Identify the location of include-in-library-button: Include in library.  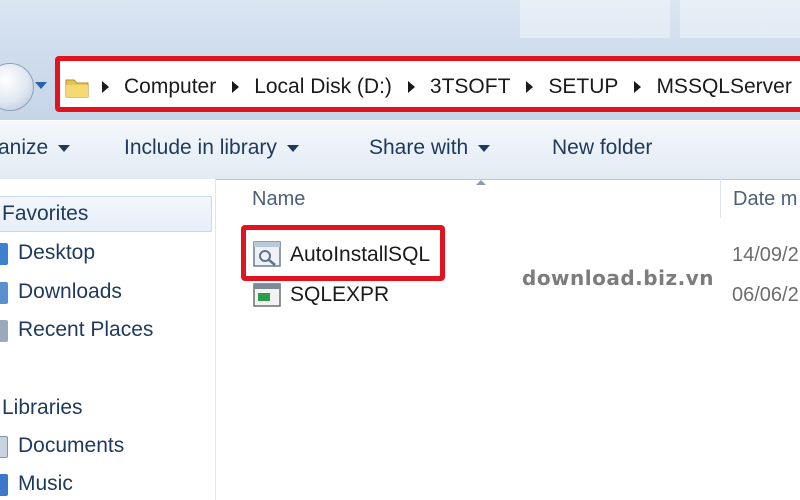
(211, 148).